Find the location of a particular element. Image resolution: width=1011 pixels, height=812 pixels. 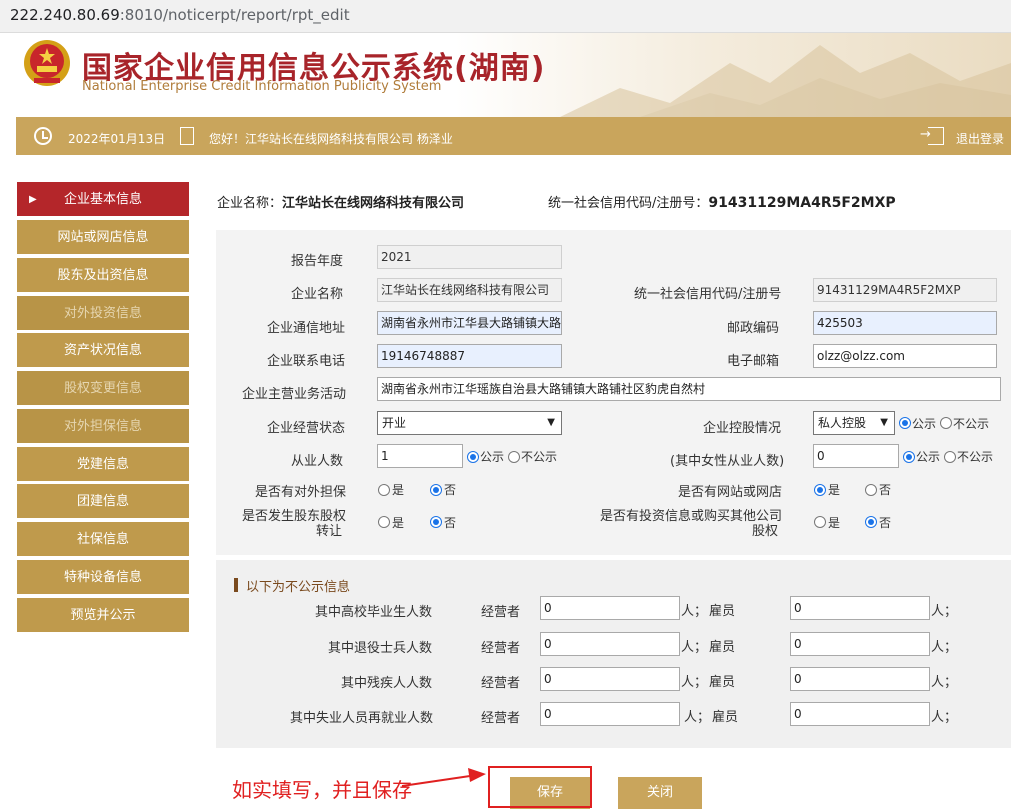

sidebar-item-basic-info: ▶ 企业基本信息 is located at coordinates (103, 200).